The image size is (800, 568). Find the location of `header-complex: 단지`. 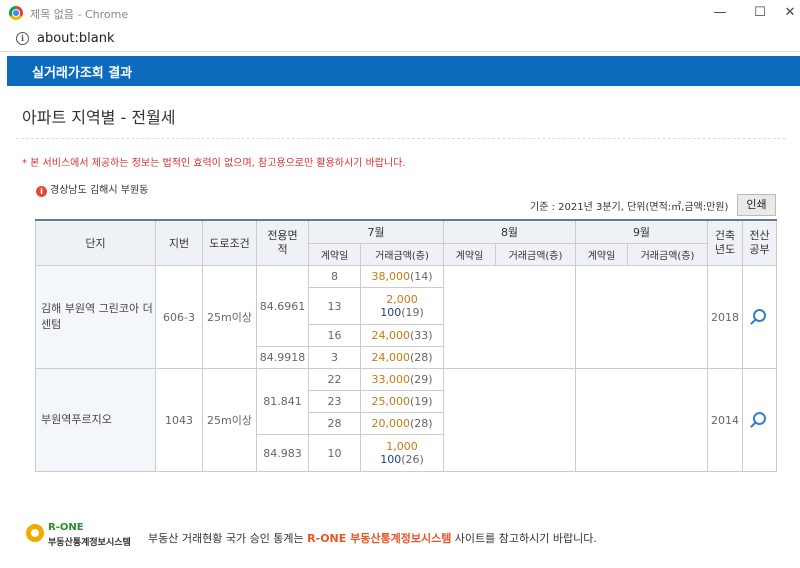

header-complex: 단지 is located at coordinates (95, 242).